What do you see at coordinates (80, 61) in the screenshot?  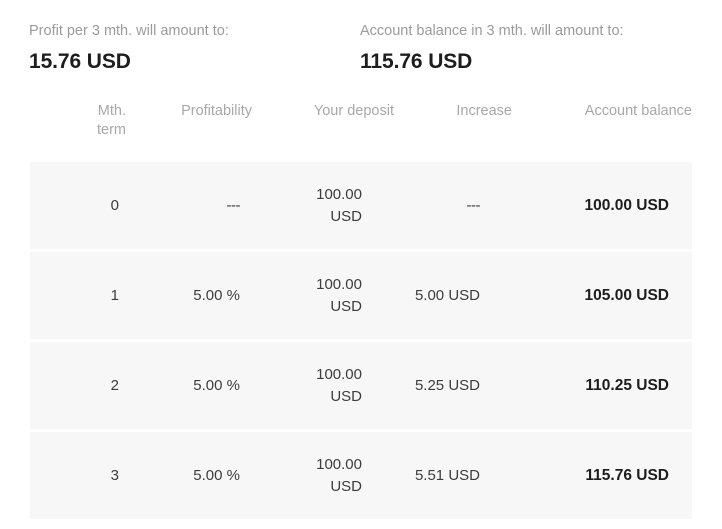 I see `profit-summary-value: 15.76 USD` at bounding box center [80, 61].